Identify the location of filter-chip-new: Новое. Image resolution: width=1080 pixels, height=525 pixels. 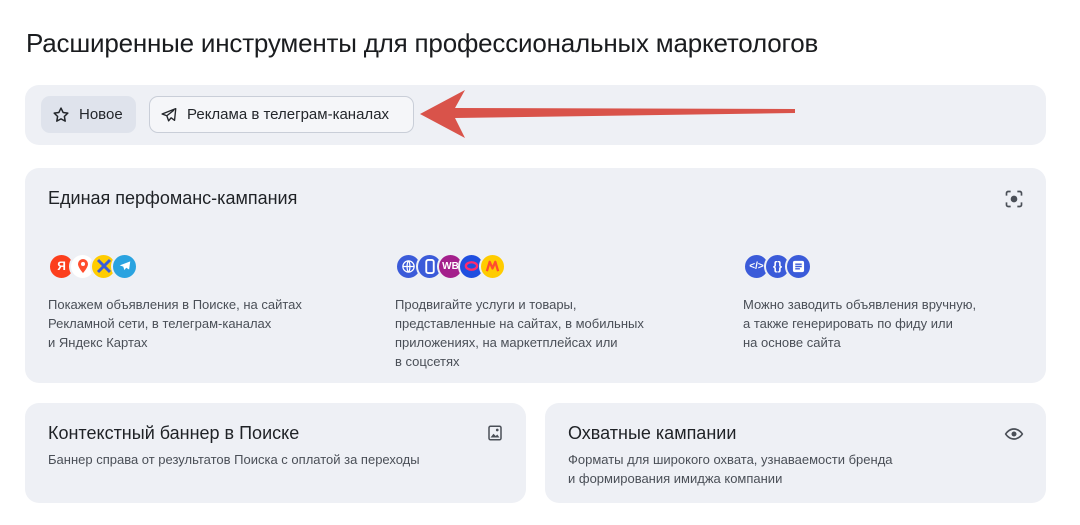
(88, 114).